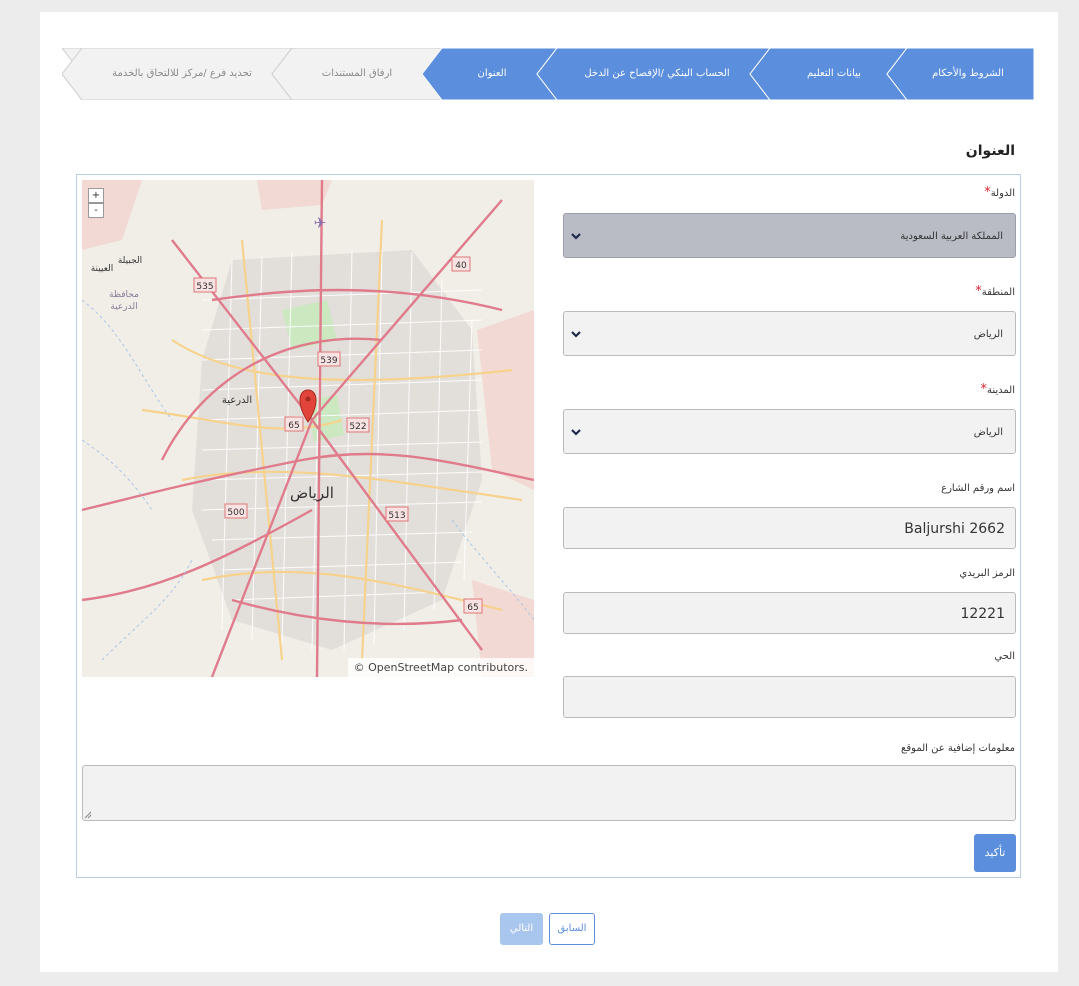  What do you see at coordinates (987, 573) in the screenshot?
I see `postal-code-label: الرمز البريدي` at bounding box center [987, 573].